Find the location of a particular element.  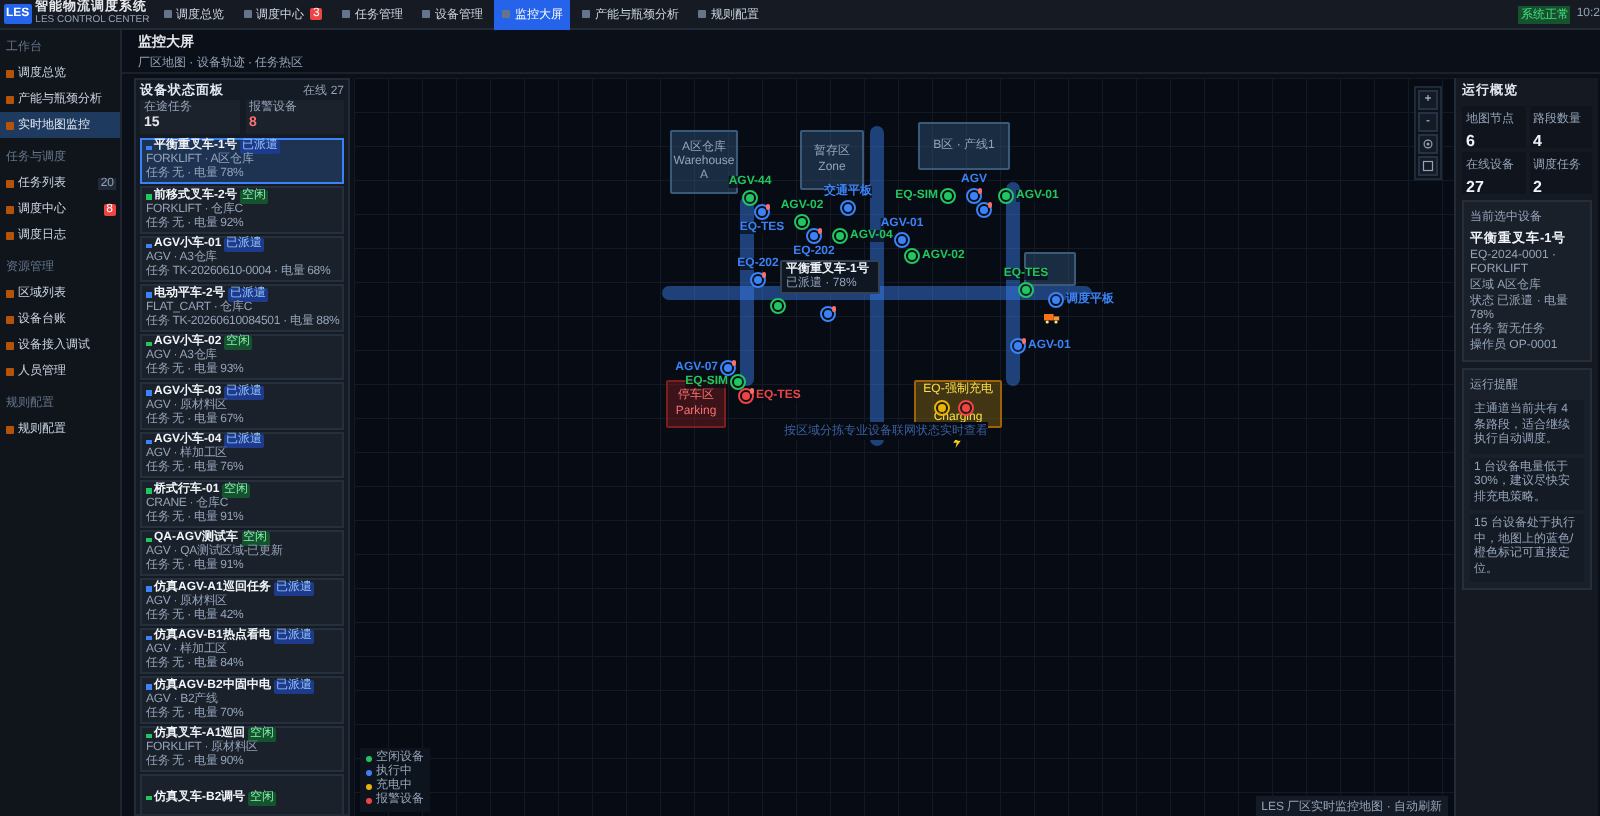

locate-button is located at coordinates (1428, 144).